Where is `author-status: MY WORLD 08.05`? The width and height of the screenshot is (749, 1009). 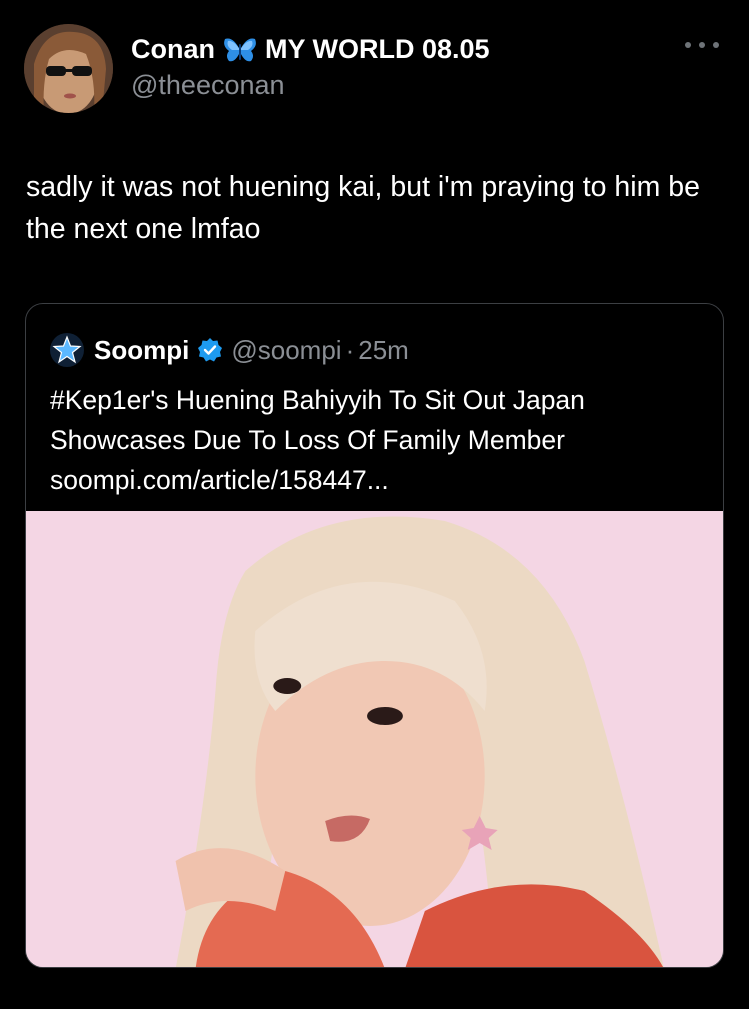 author-status: MY WORLD 08.05 is located at coordinates (377, 49).